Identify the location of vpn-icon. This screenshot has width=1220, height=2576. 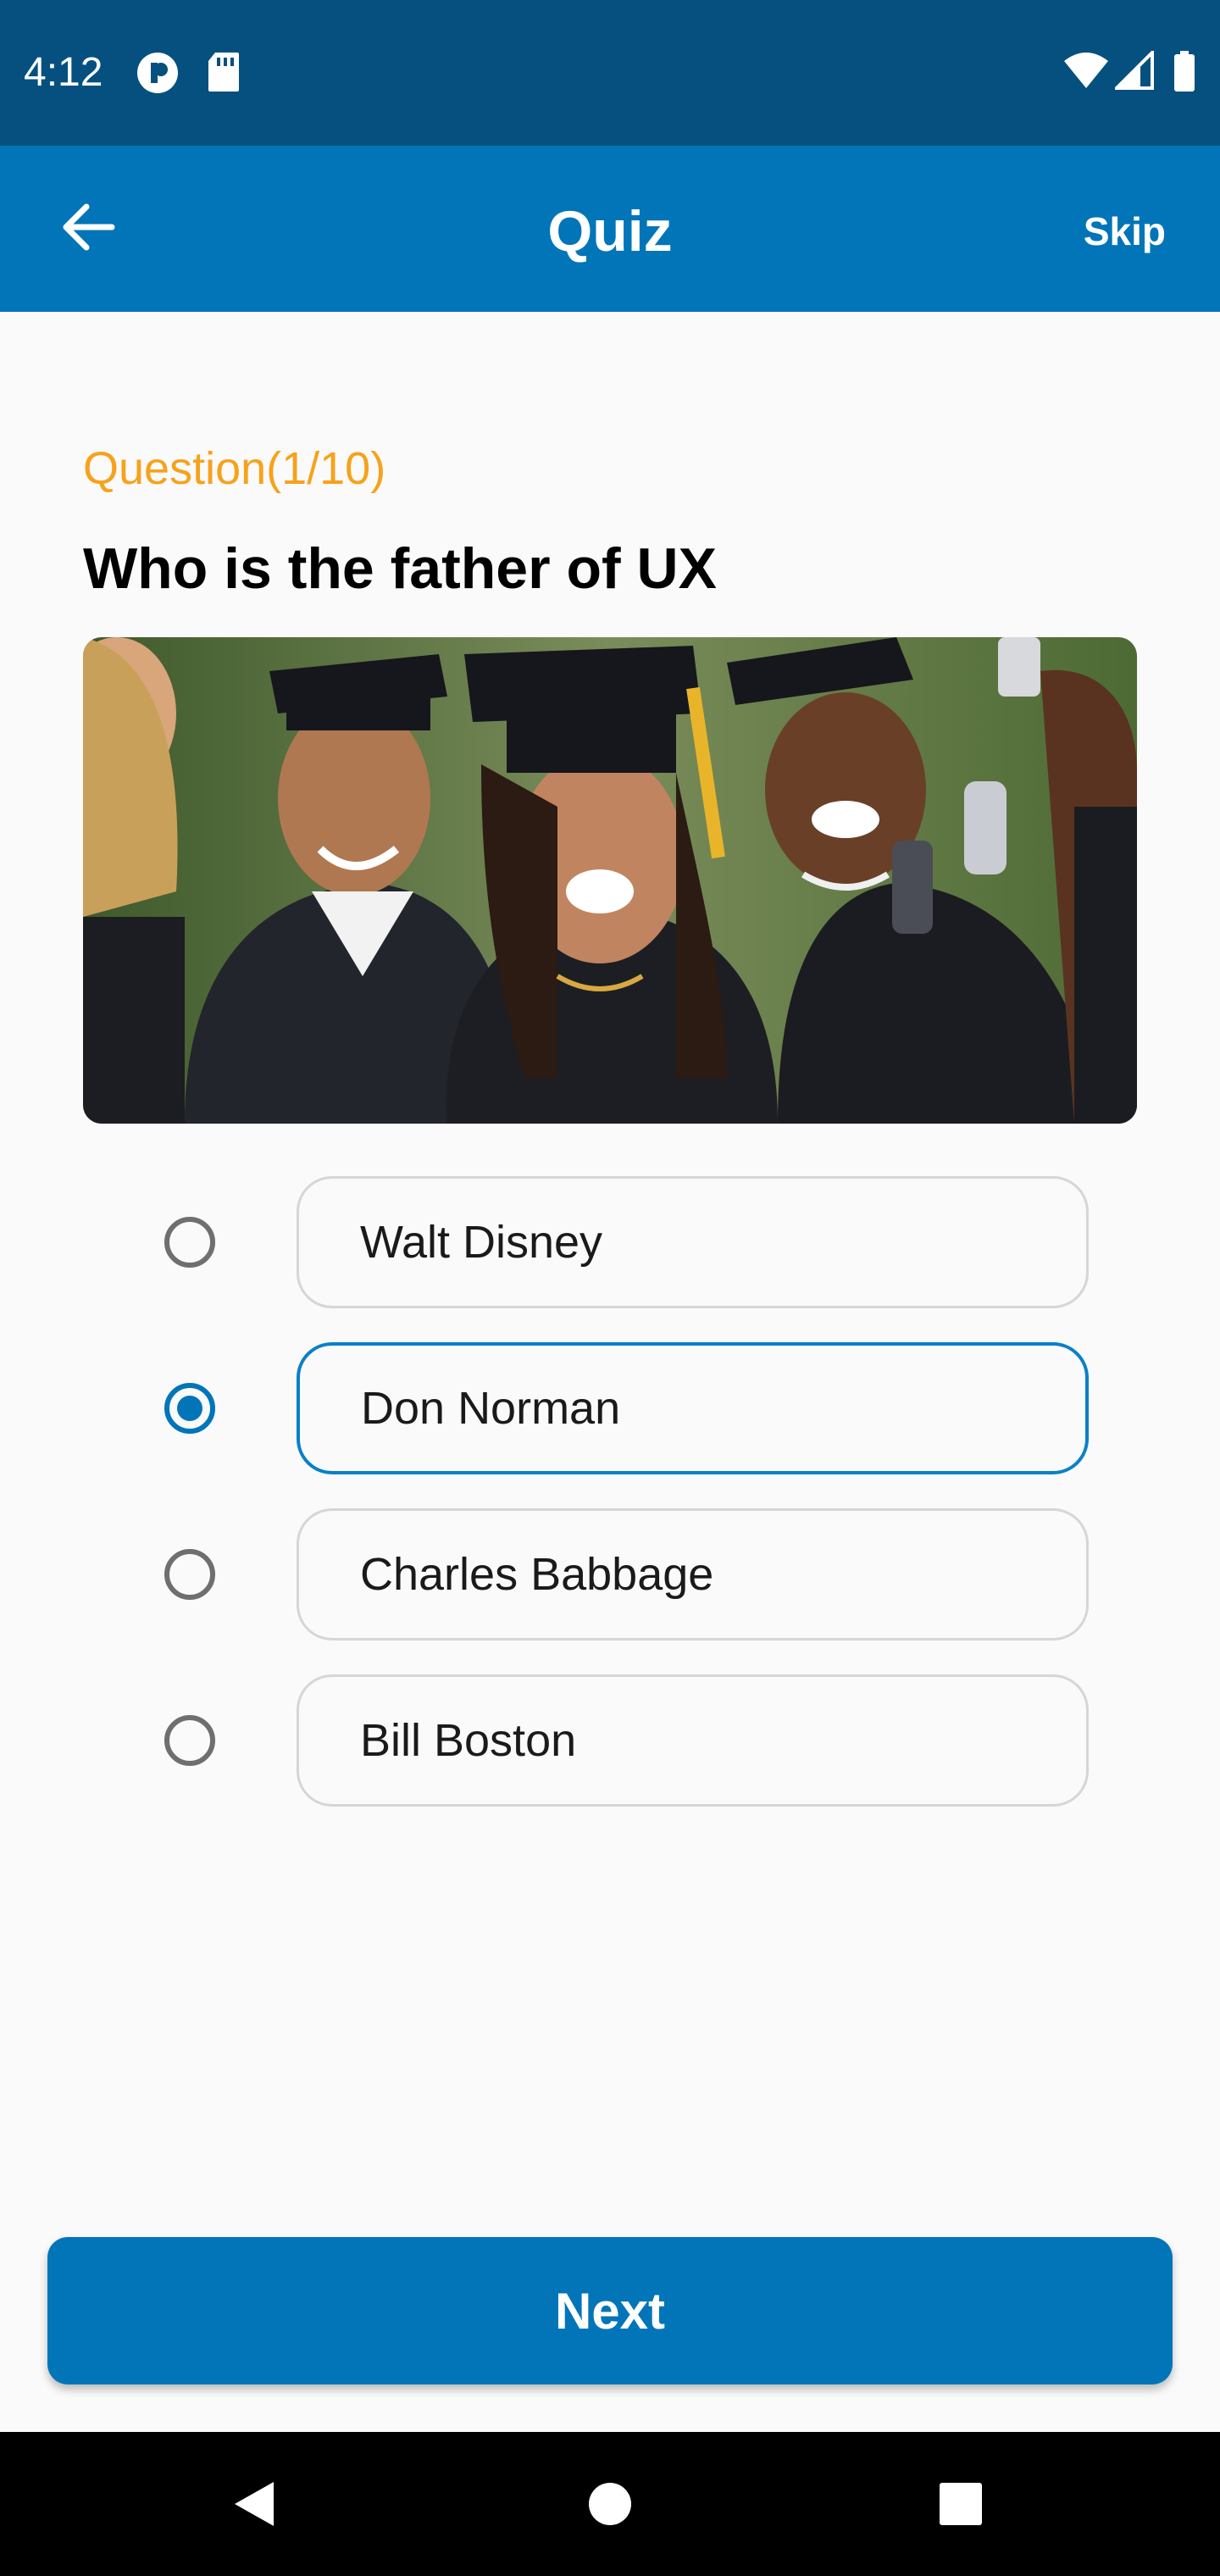
(158, 75).